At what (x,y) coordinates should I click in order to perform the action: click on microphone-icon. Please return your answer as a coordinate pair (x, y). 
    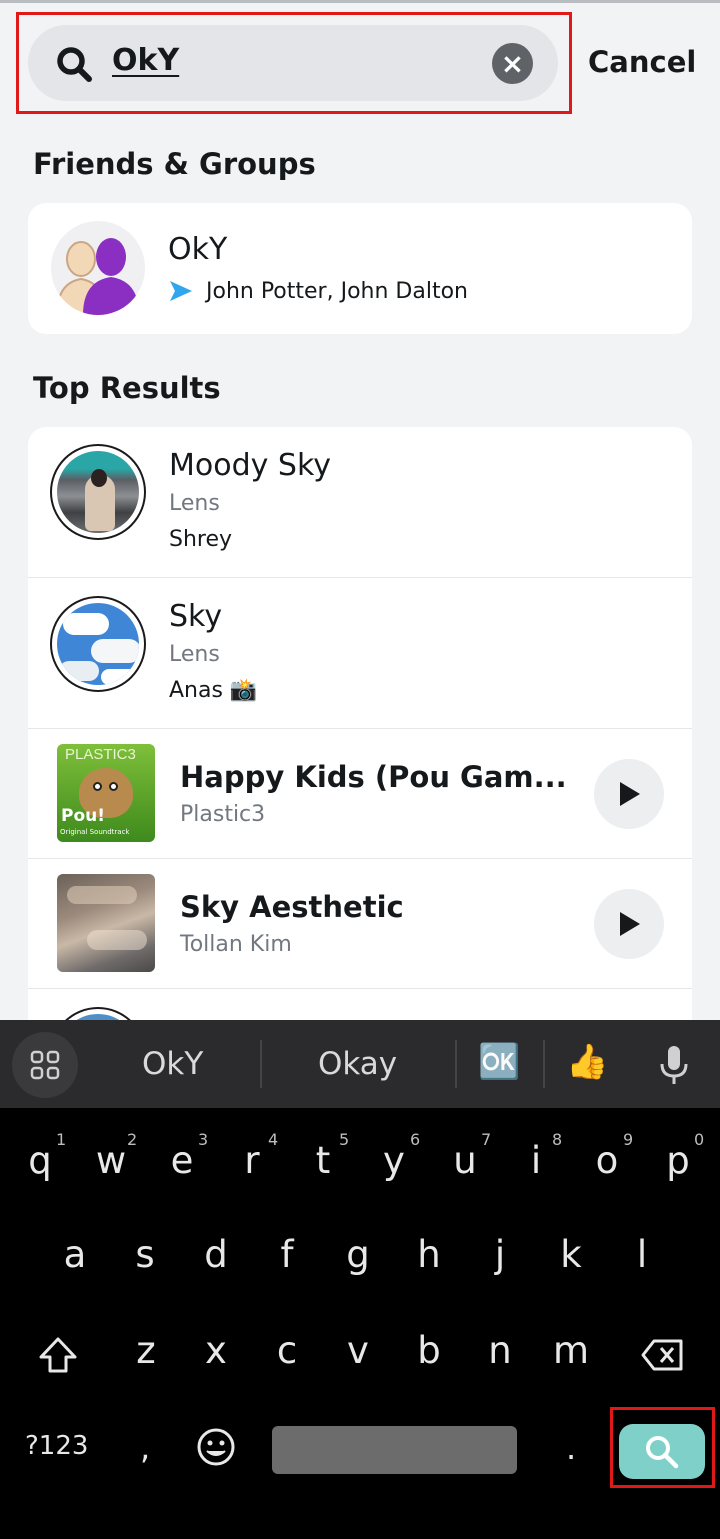
    Looking at the image, I should click on (674, 1065).